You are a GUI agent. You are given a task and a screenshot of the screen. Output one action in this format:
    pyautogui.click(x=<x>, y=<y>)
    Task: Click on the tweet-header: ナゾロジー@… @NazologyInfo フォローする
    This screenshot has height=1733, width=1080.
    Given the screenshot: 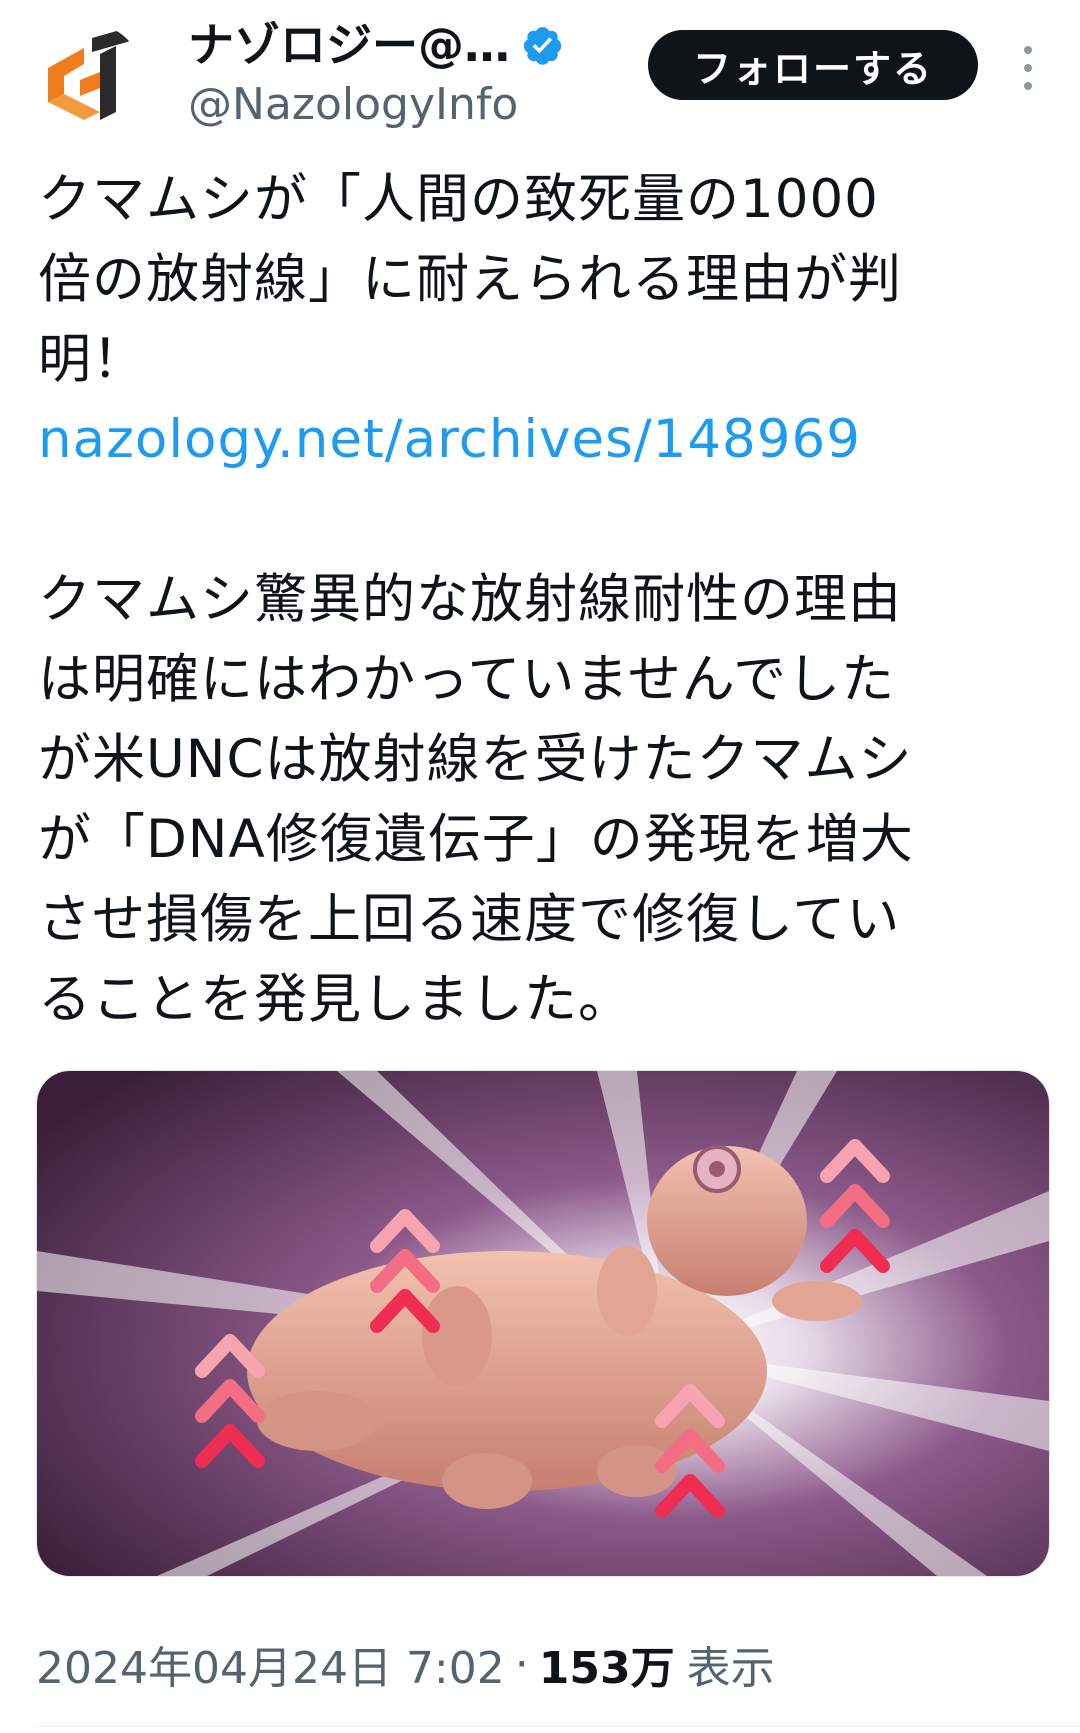 What is the action you would take?
    pyautogui.click(x=540, y=75)
    